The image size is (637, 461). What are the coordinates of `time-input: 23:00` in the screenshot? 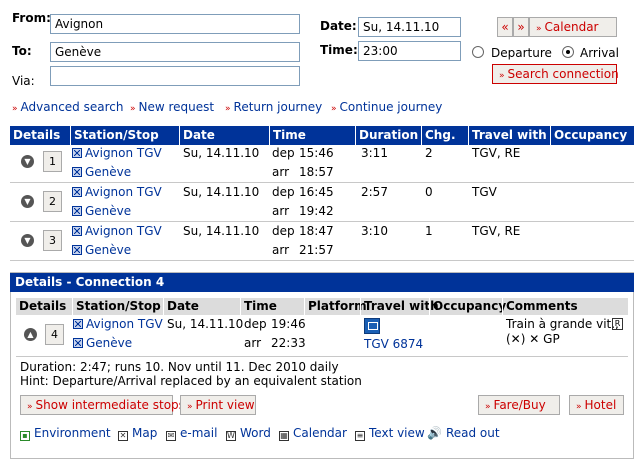 It's located at (409, 51).